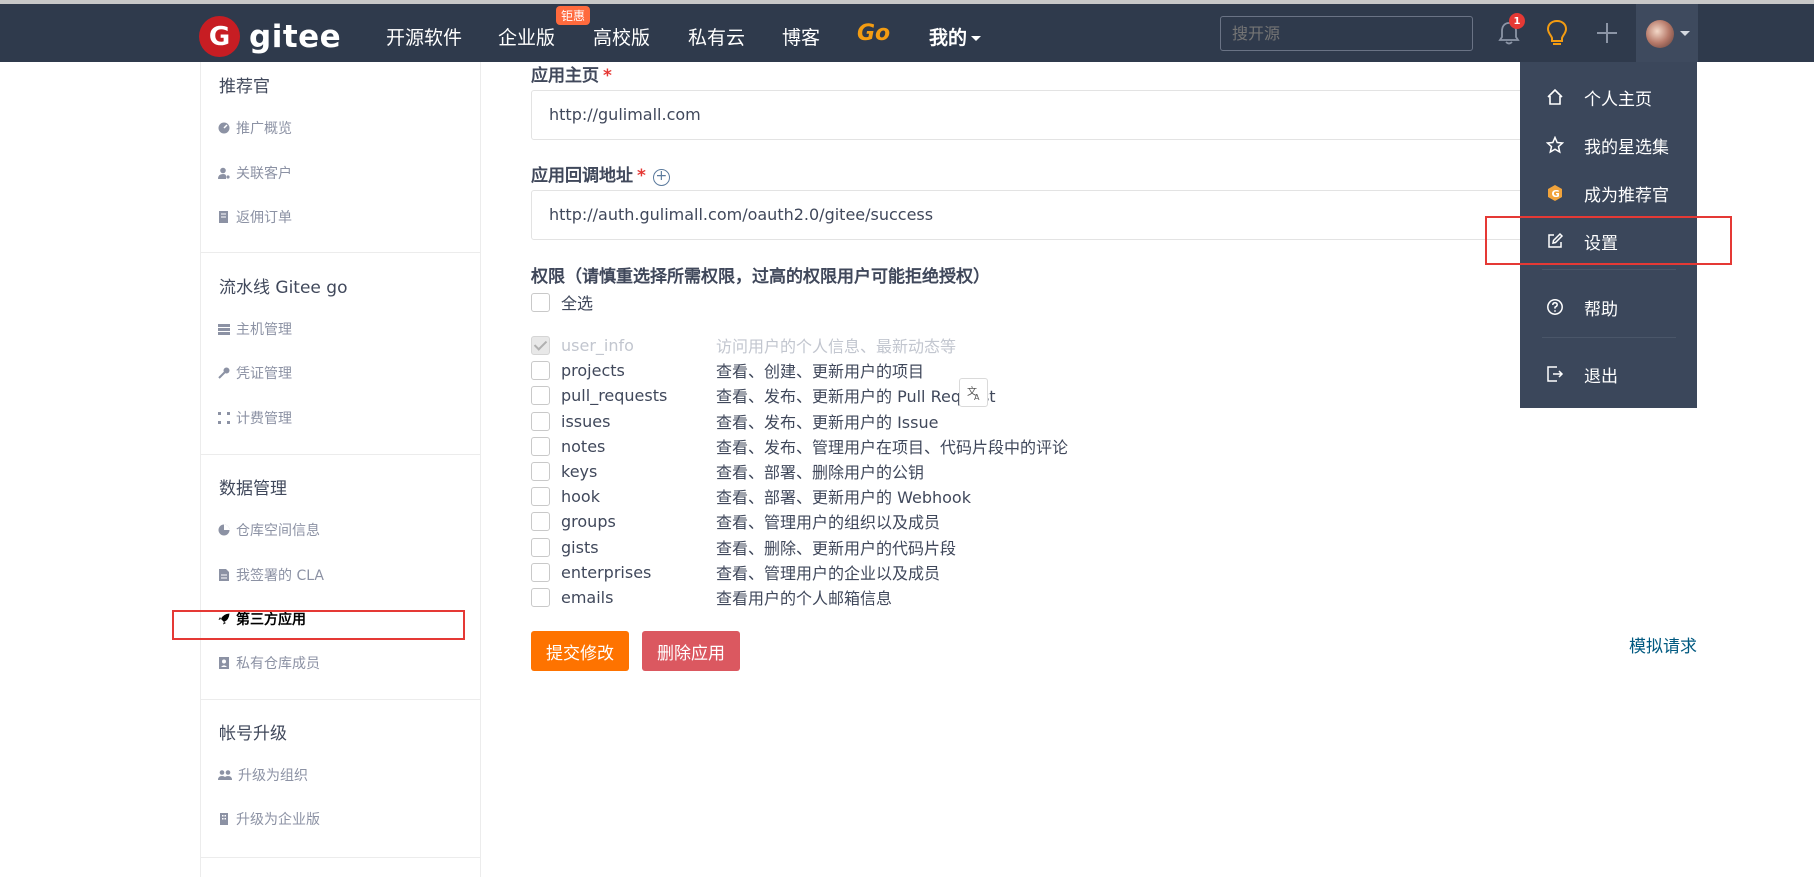 This screenshot has height=877, width=1814. What do you see at coordinates (571, 73) in the screenshot?
I see `homepage-label: 应用主页 *` at bounding box center [571, 73].